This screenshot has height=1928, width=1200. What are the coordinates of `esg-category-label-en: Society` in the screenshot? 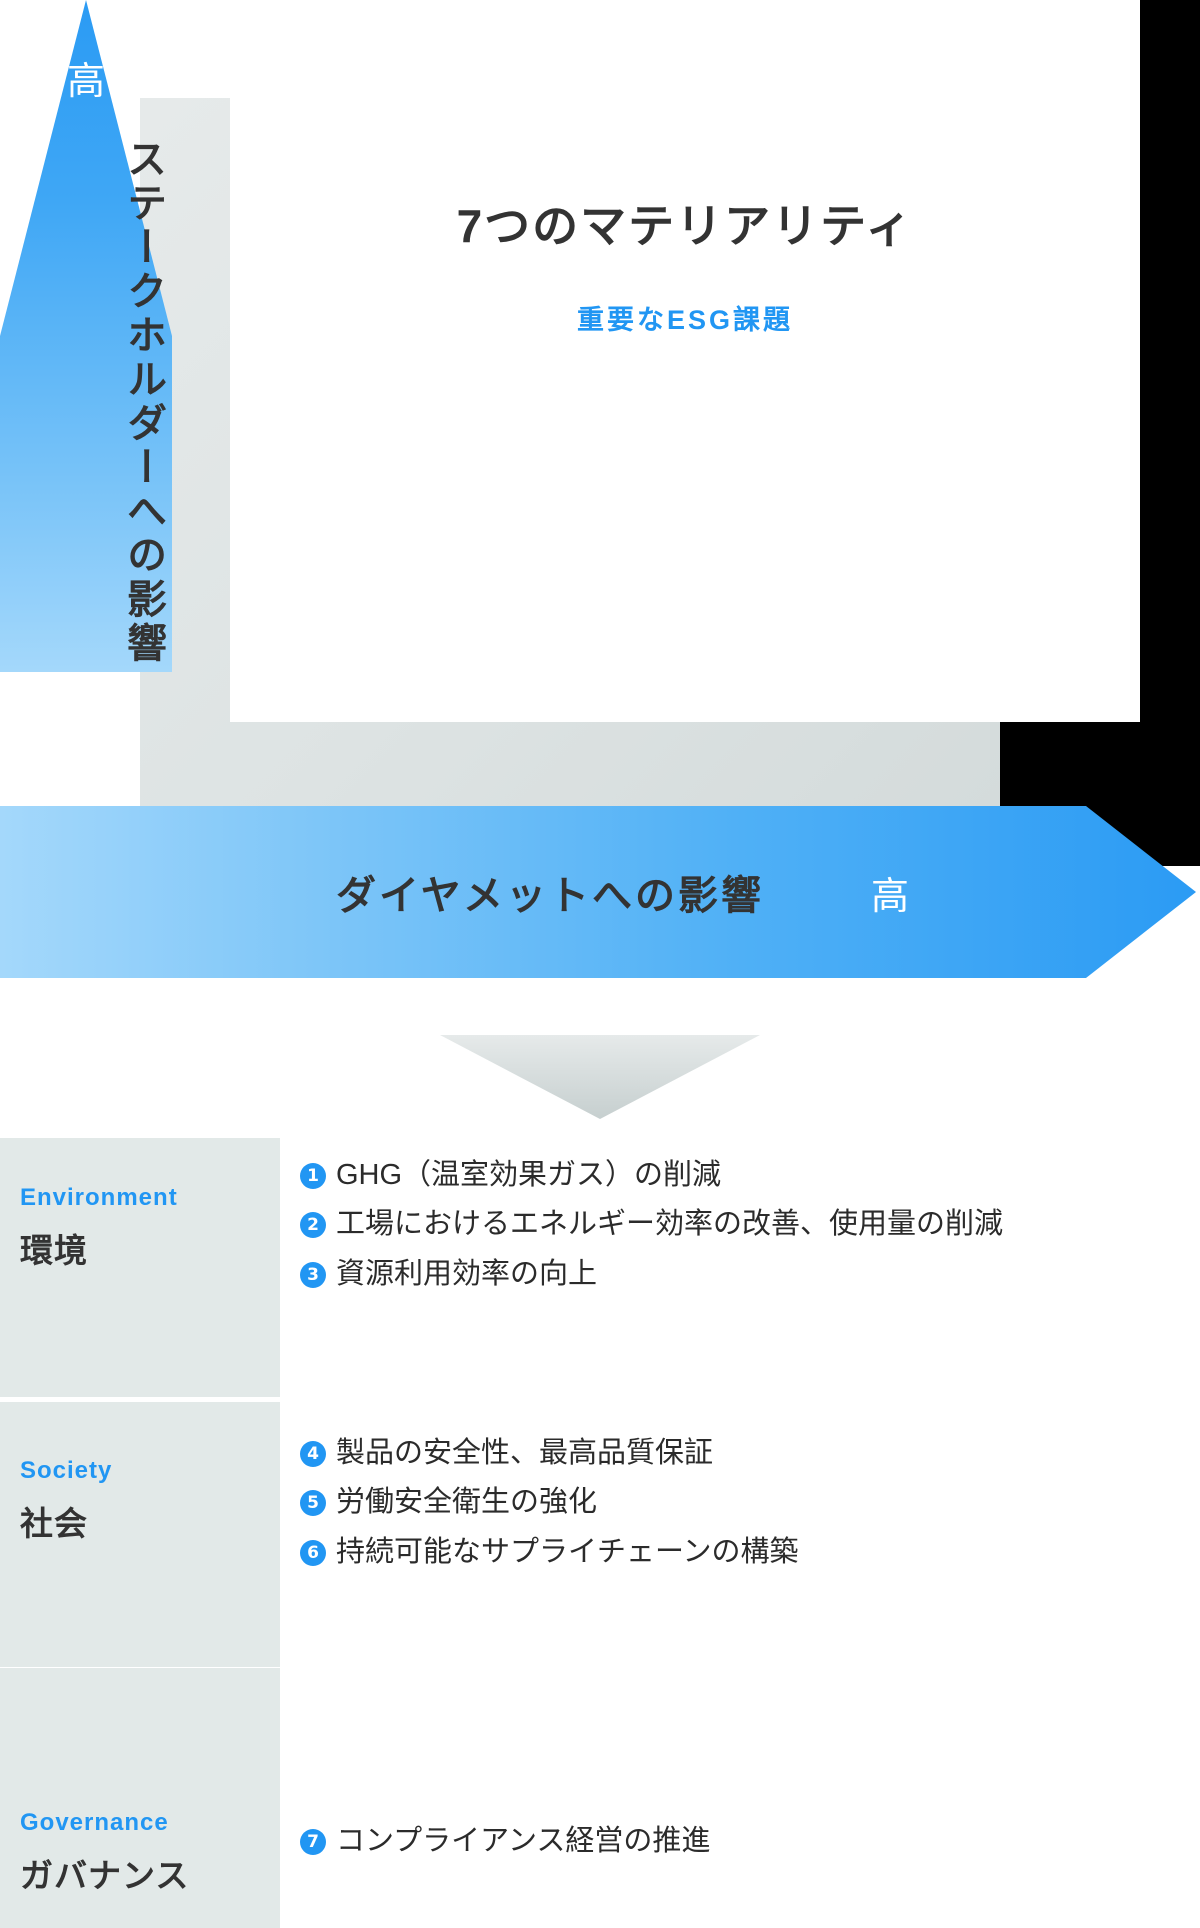 It's located at (66, 1470).